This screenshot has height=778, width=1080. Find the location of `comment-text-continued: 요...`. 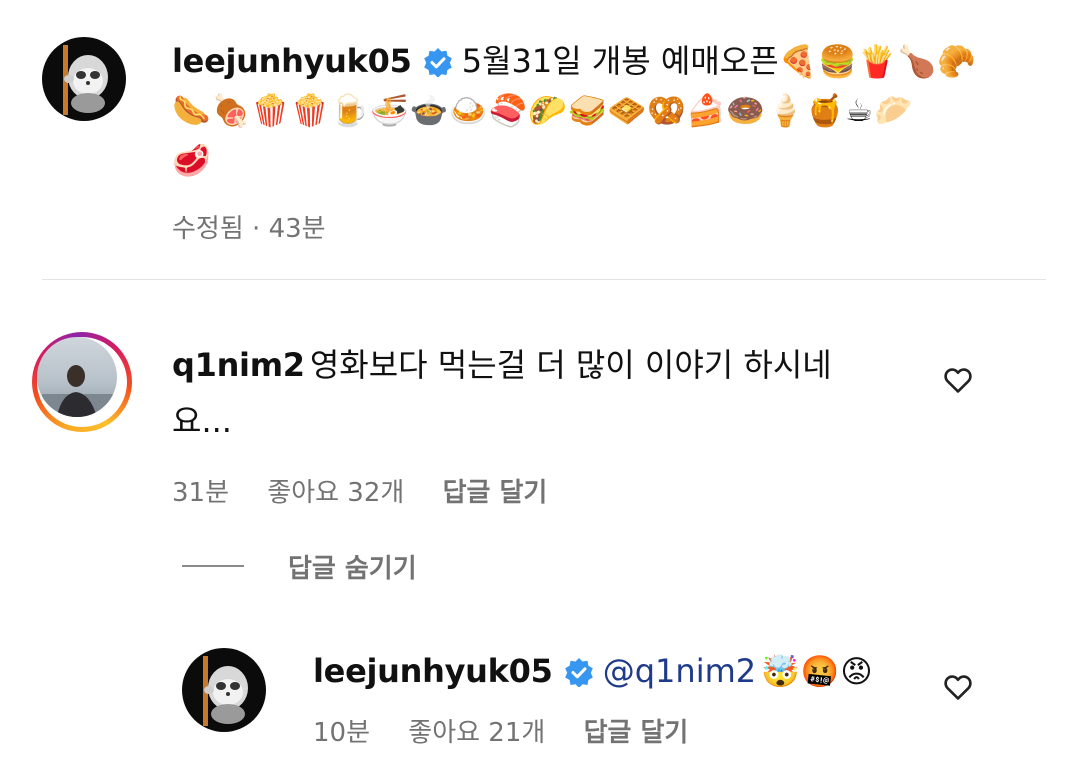

comment-text-continued: 요... is located at coordinates (202, 421).